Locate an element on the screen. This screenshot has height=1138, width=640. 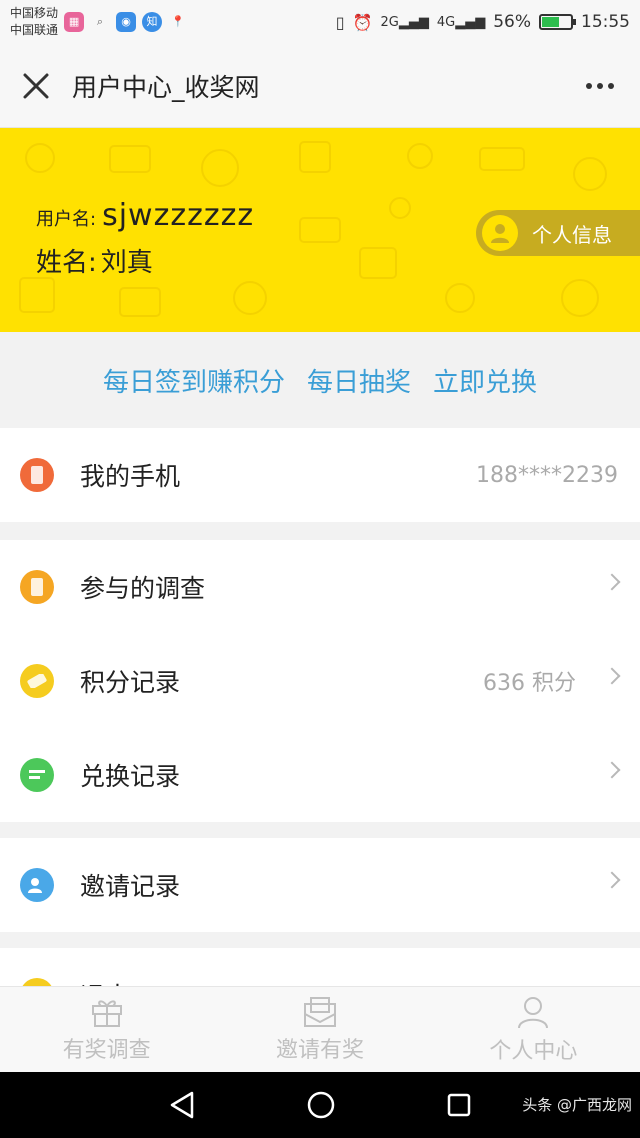
close-icon is located at coordinates (36, 85).